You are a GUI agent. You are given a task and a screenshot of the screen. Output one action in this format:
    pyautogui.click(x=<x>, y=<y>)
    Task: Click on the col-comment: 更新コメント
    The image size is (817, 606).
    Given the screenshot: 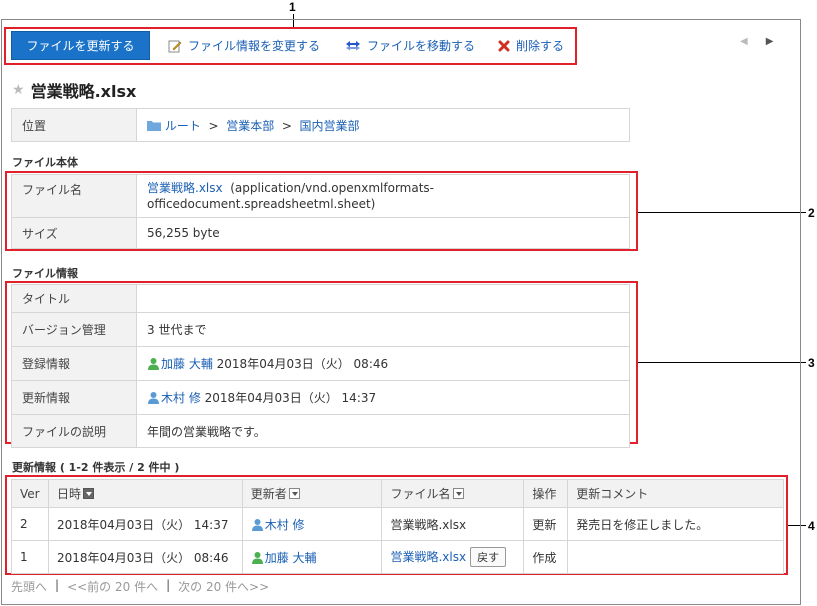 What is the action you would take?
    pyautogui.click(x=675, y=493)
    